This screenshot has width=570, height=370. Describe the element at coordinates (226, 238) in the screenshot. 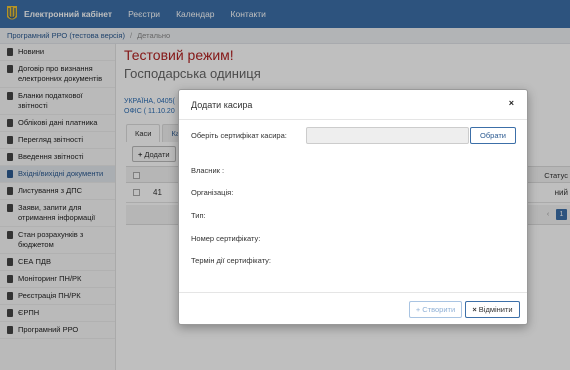

I see `cert-number-label: Номер сертифікату:` at that location.